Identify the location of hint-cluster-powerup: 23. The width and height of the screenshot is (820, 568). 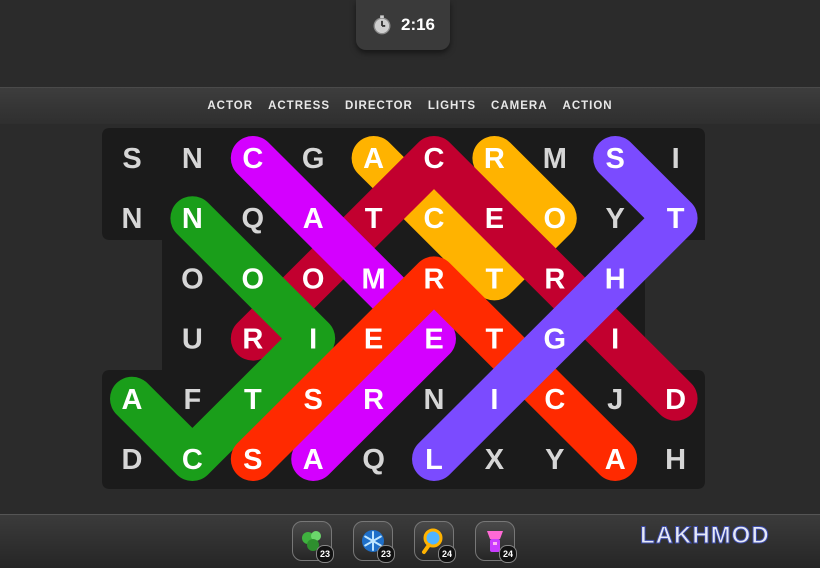
(313, 542).